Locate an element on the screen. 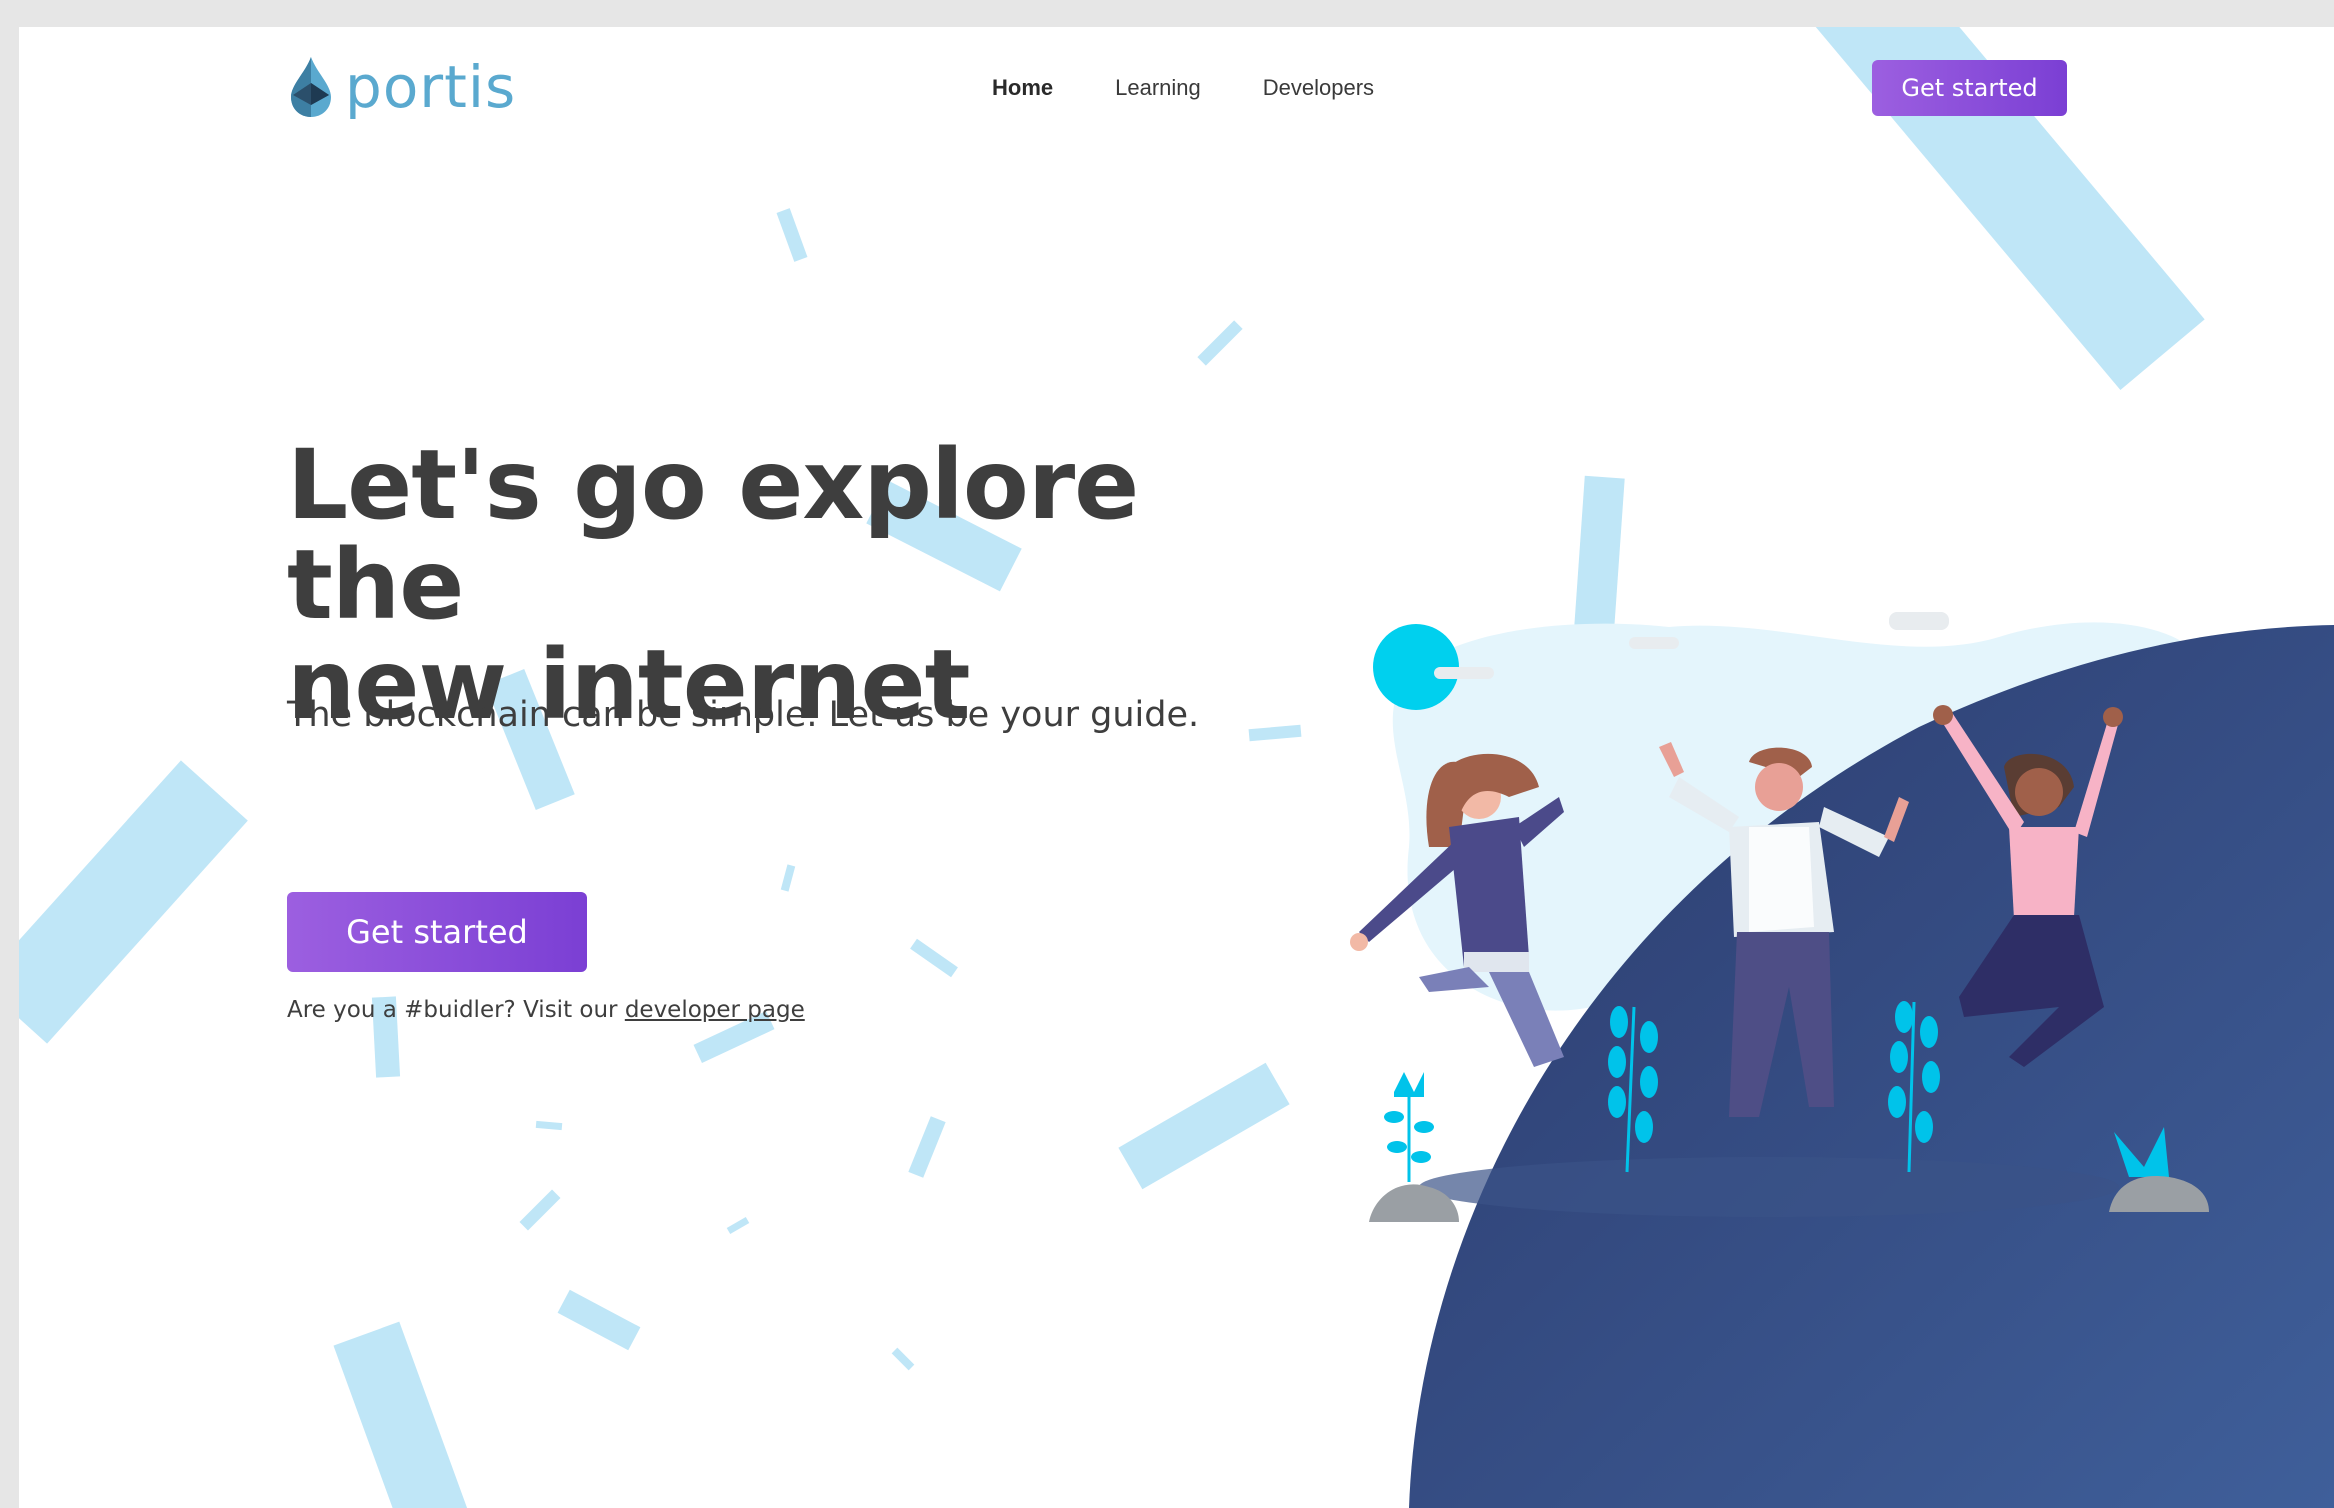 This screenshot has width=2334, height=1508. plant-right is located at coordinates (1914, 1087).